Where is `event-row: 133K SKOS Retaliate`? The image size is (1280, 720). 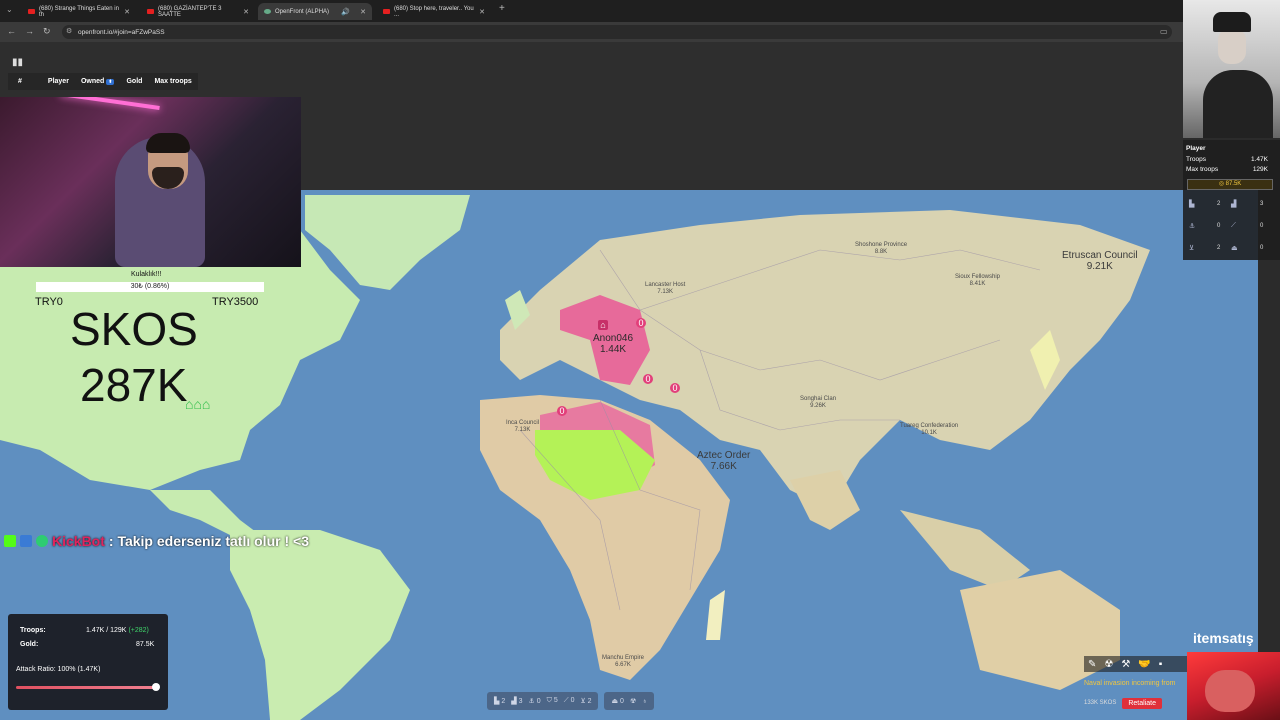 event-row: 133K SKOS Retaliate is located at coordinates (1134, 703).